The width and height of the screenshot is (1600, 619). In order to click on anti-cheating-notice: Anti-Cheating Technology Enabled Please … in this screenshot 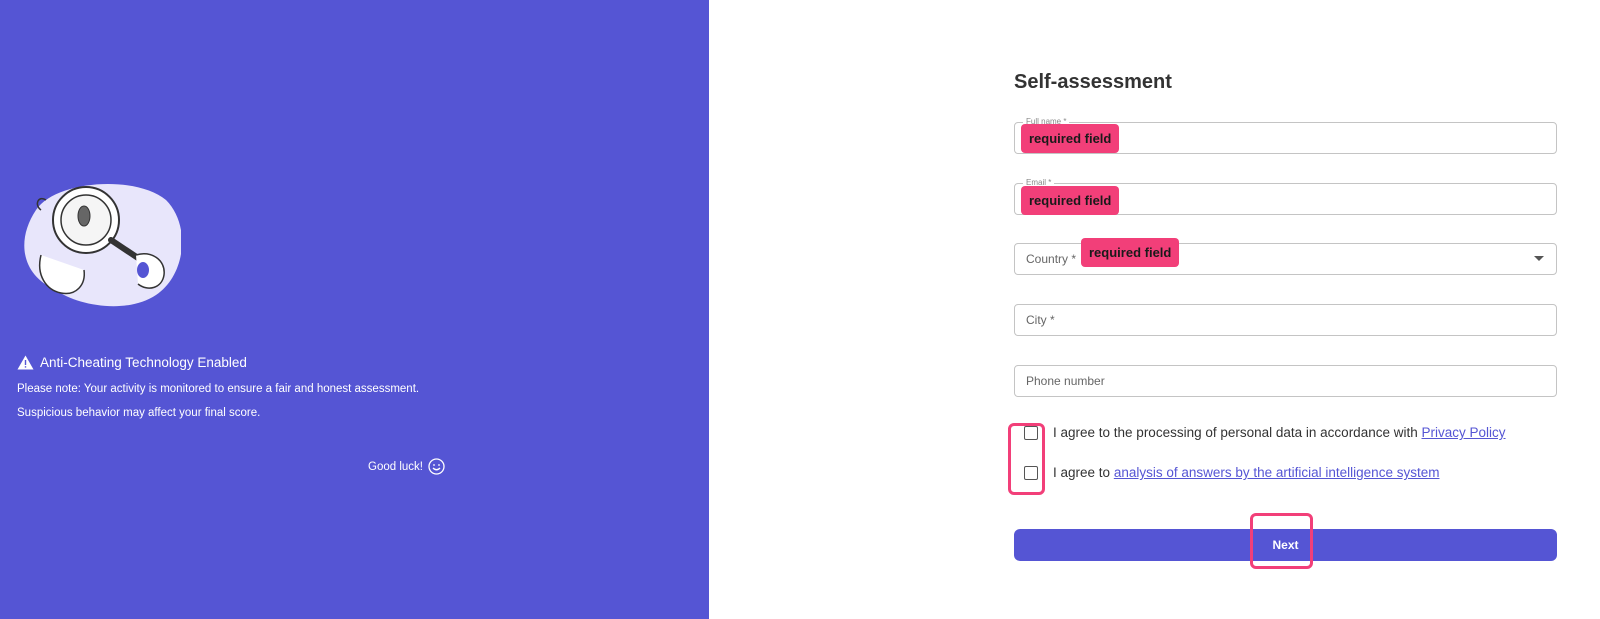, I will do `click(347, 390)`.